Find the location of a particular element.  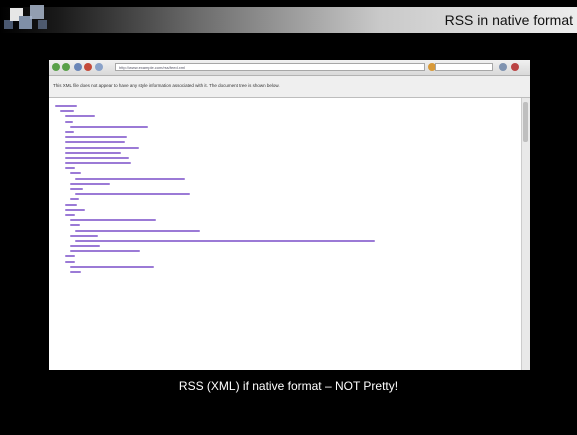

home-icon is located at coordinates (99, 67).